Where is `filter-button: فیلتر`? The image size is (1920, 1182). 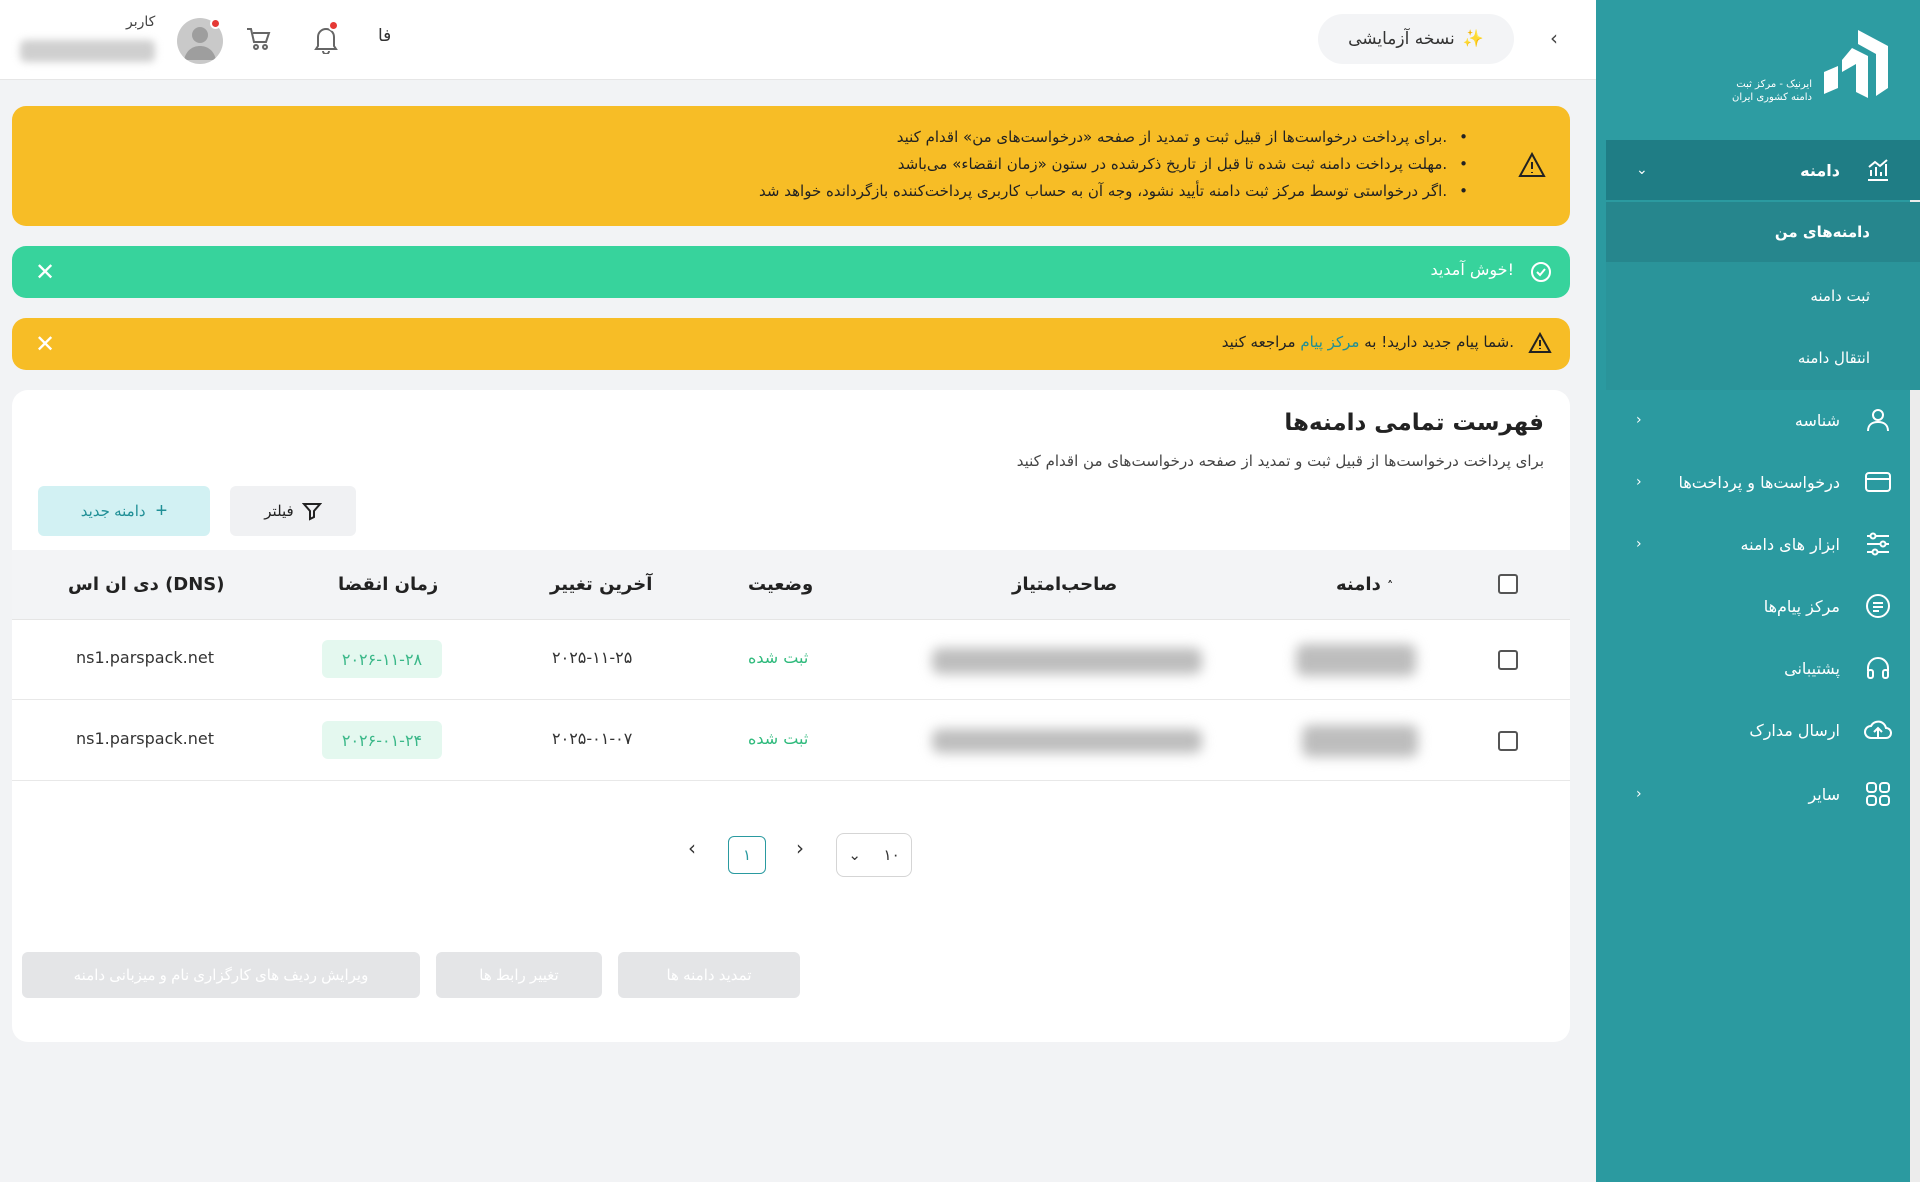
filter-button: فیلتر is located at coordinates (293, 511).